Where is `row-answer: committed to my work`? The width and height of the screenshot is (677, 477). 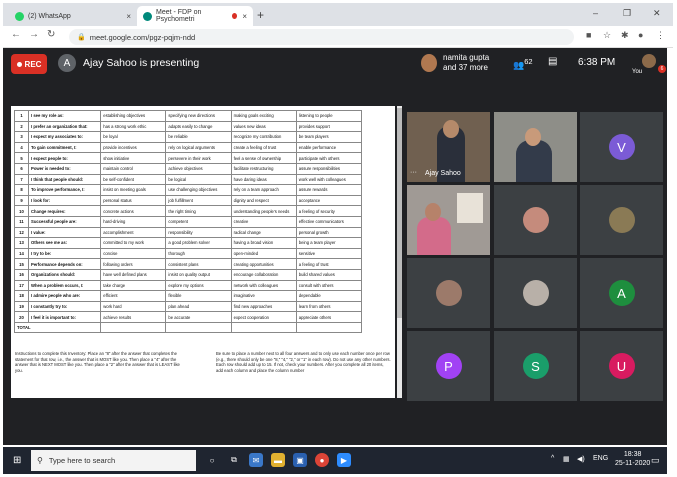
row-answer: committed to my work is located at coordinates (133, 243).